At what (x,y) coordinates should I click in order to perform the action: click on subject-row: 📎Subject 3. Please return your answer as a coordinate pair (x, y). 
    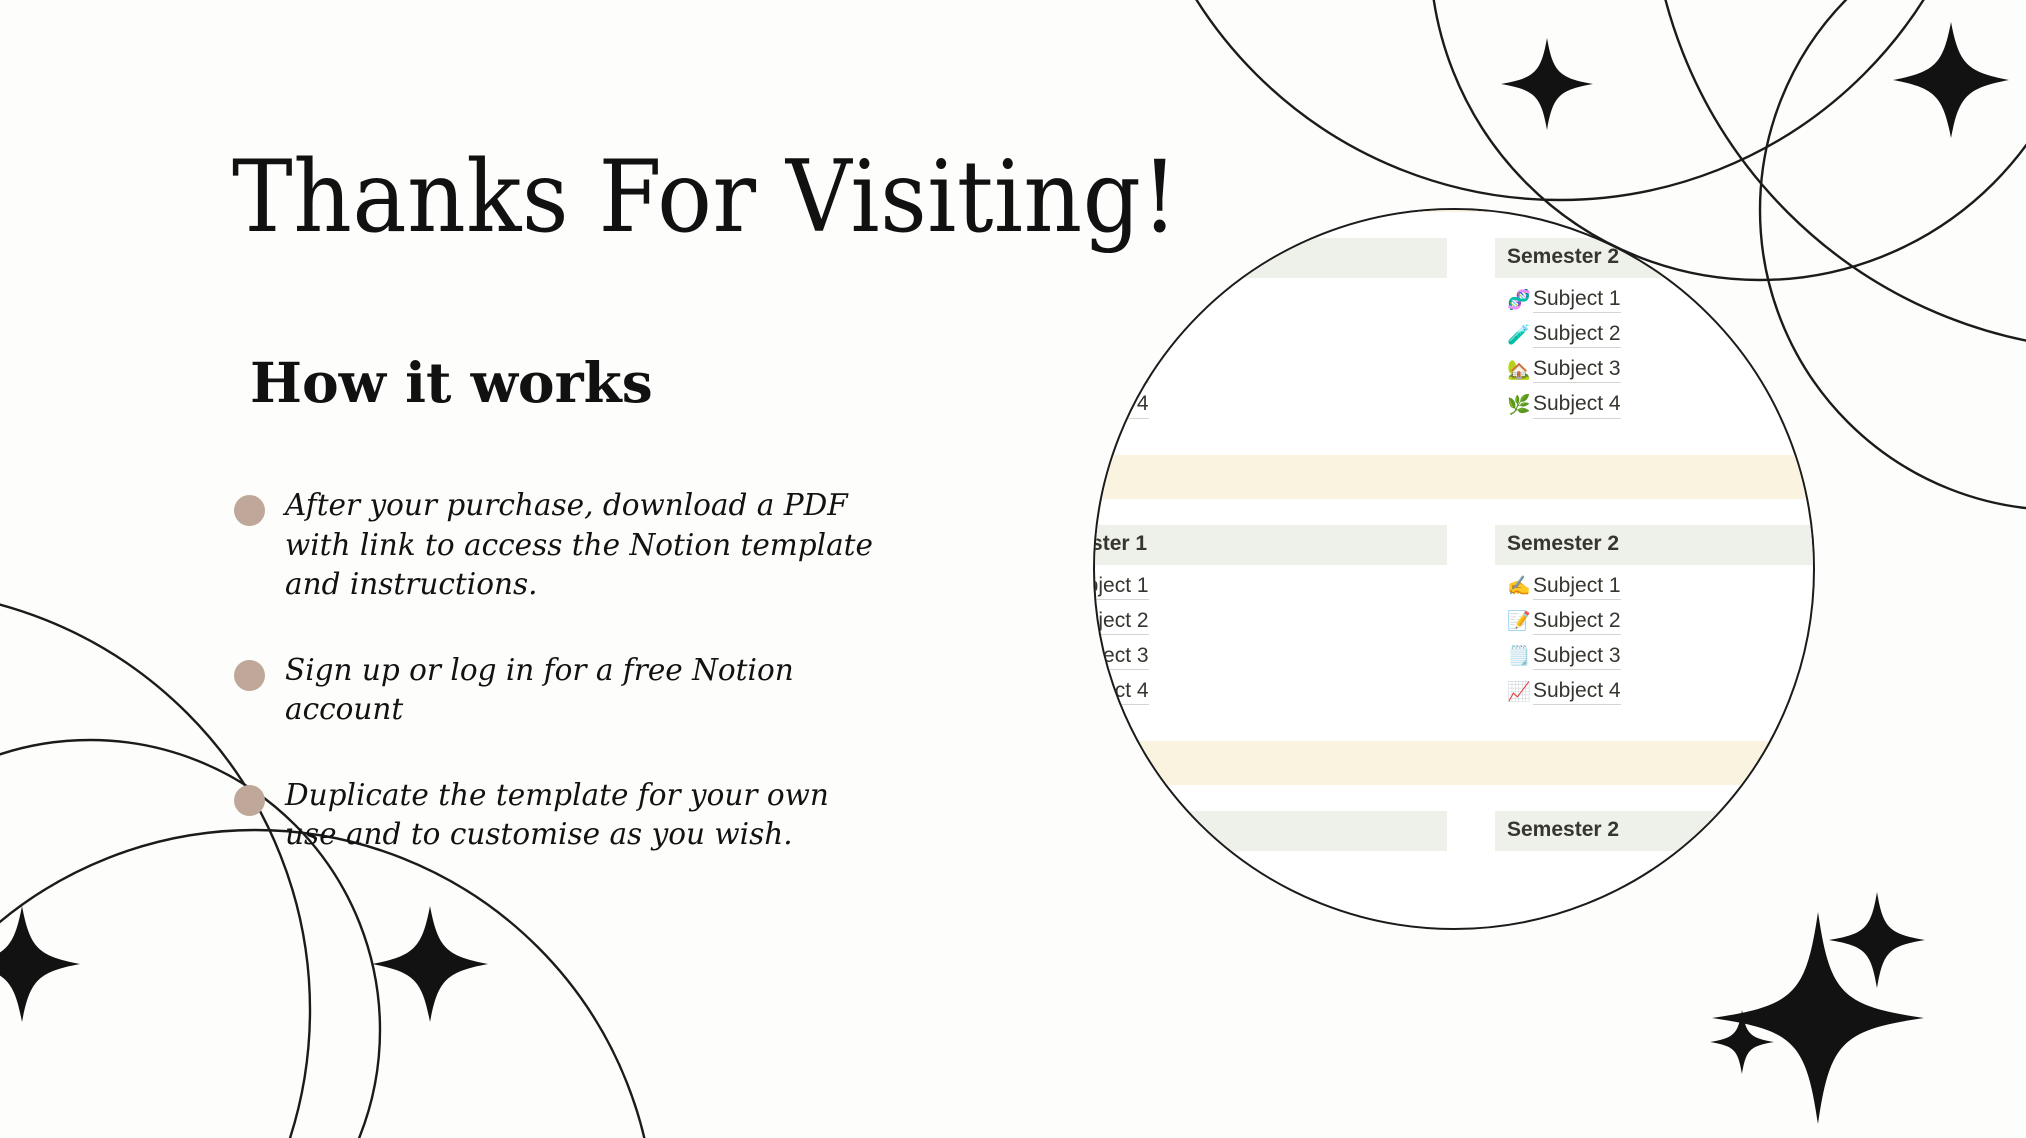
    Looking at the image, I should click on (1271, 657).